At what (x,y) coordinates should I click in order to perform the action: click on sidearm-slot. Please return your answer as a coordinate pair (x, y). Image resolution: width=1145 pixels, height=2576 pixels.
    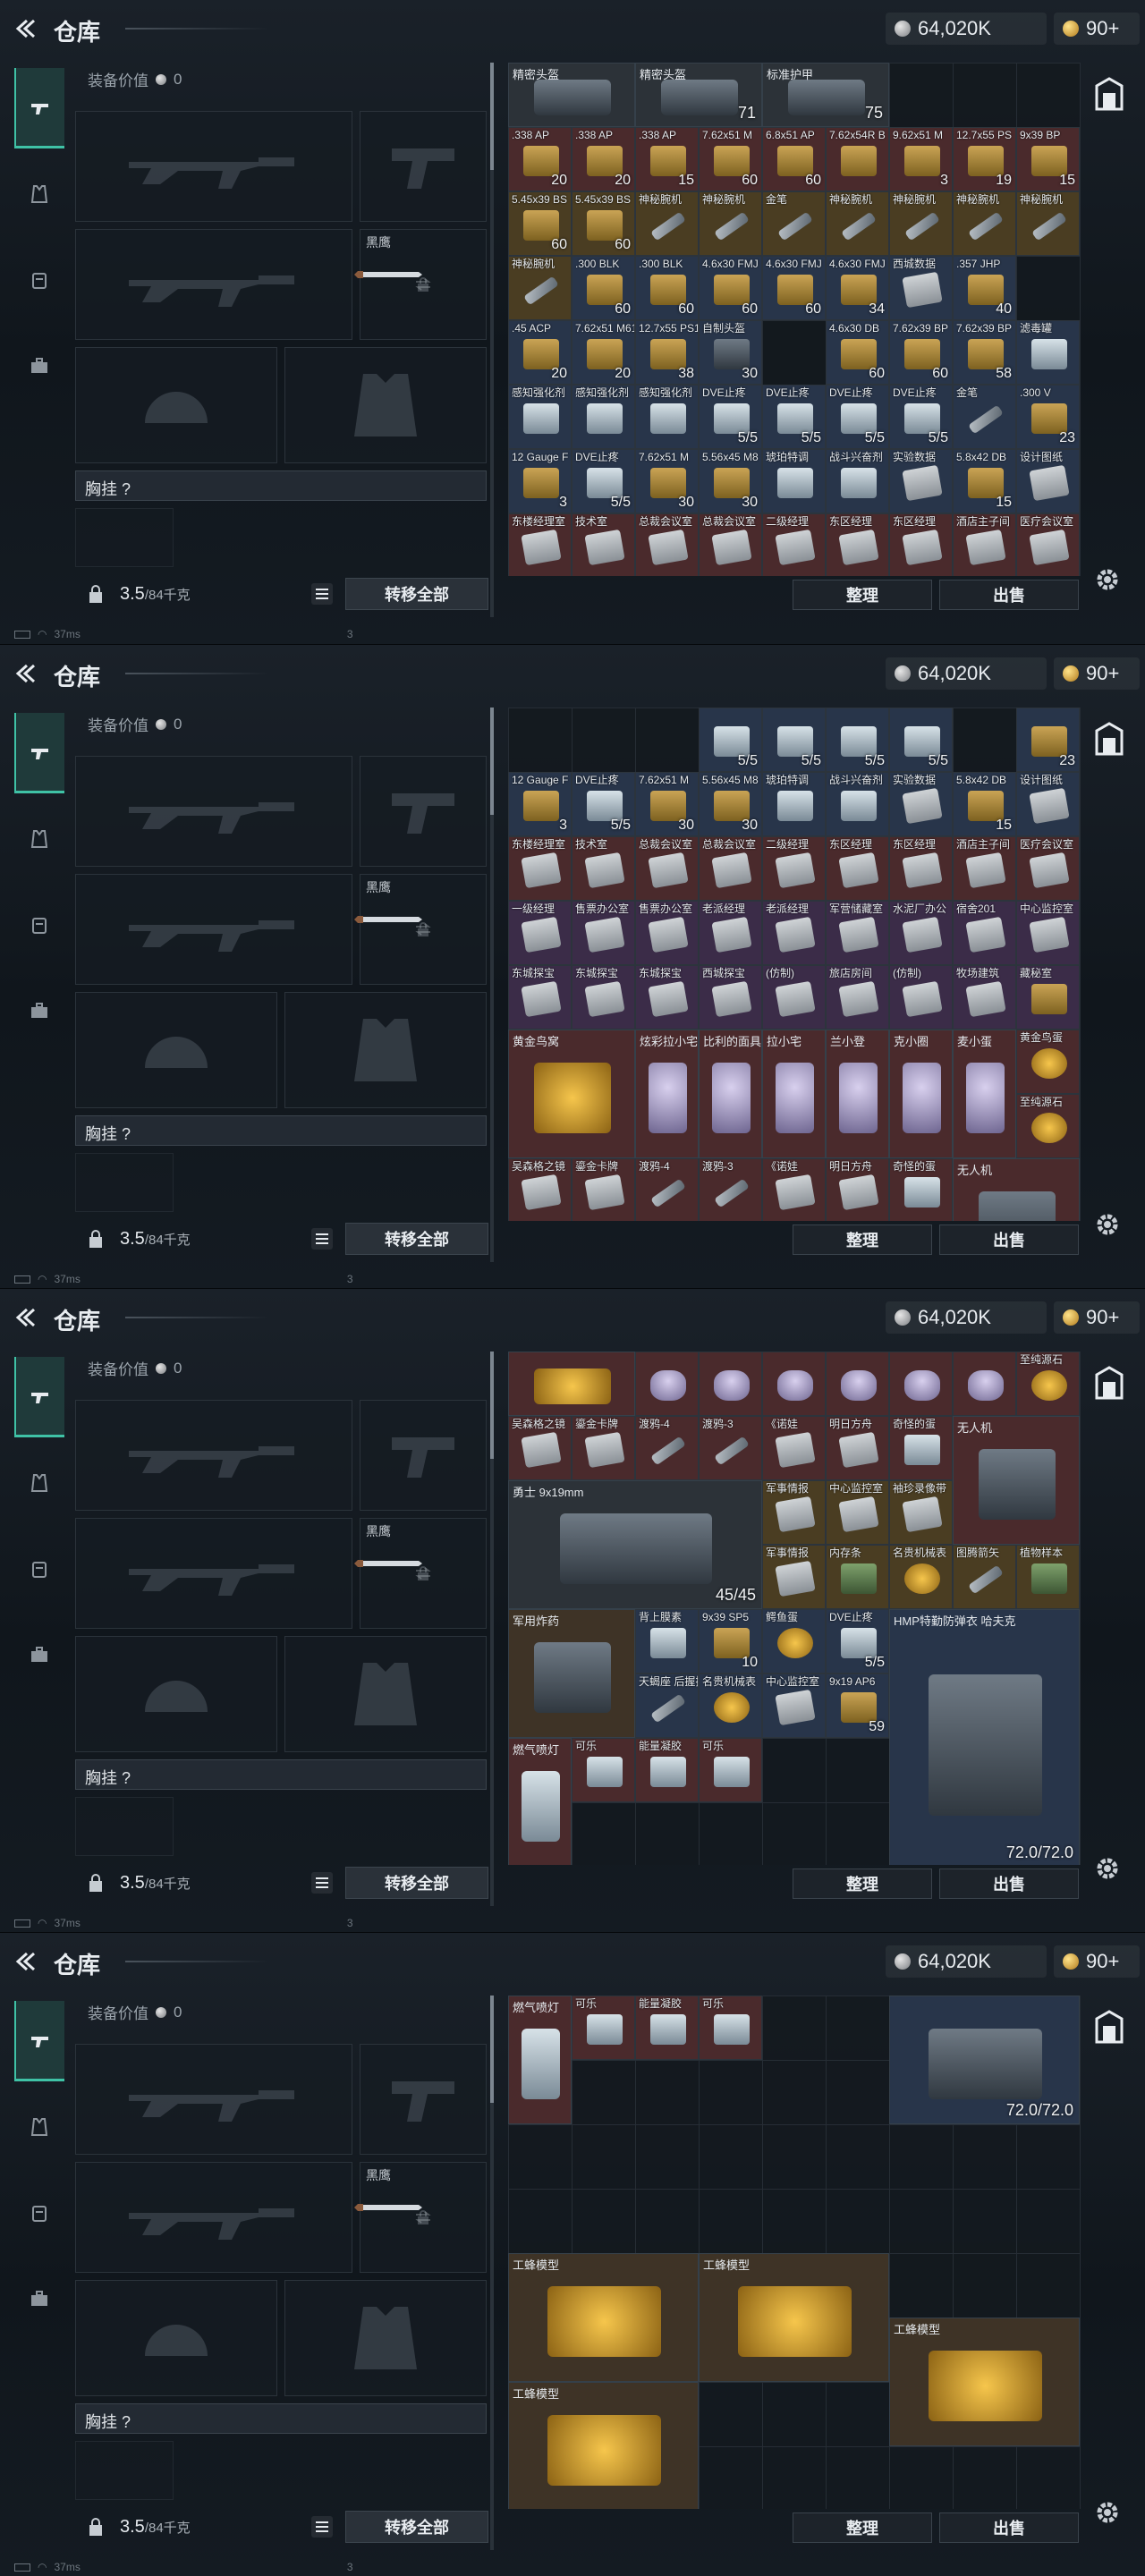
    Looking at the image, I should click on (423, 2099).